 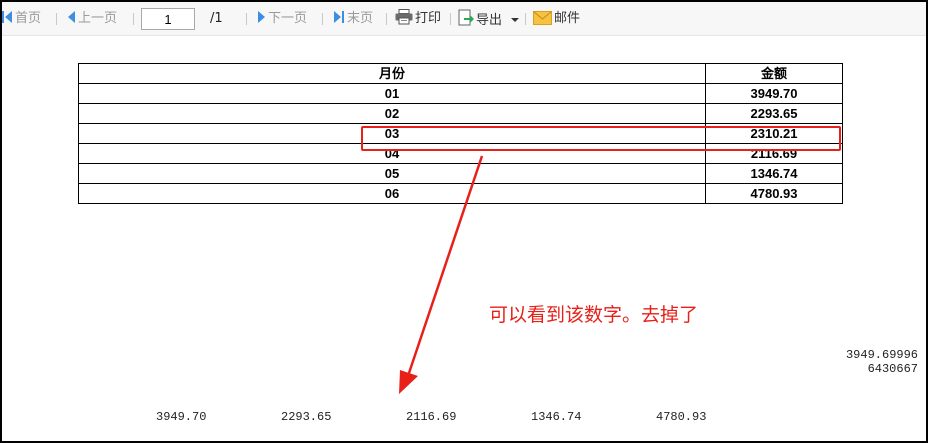 I want to click on leaked-value: 3949.69996 6430667, so click(x=881, y=362).